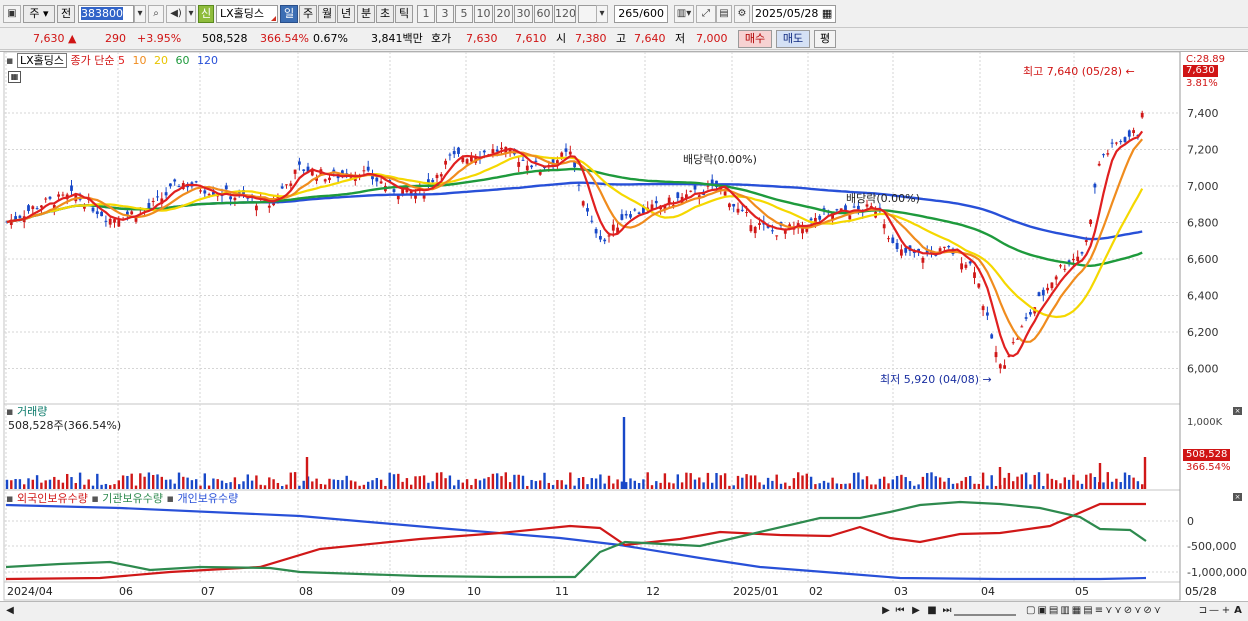 This screenshot has height=621, width=1248. Describe the element at coordinates (503, 14) in the screenshot. I see `interval-20-button: 20` at that location.